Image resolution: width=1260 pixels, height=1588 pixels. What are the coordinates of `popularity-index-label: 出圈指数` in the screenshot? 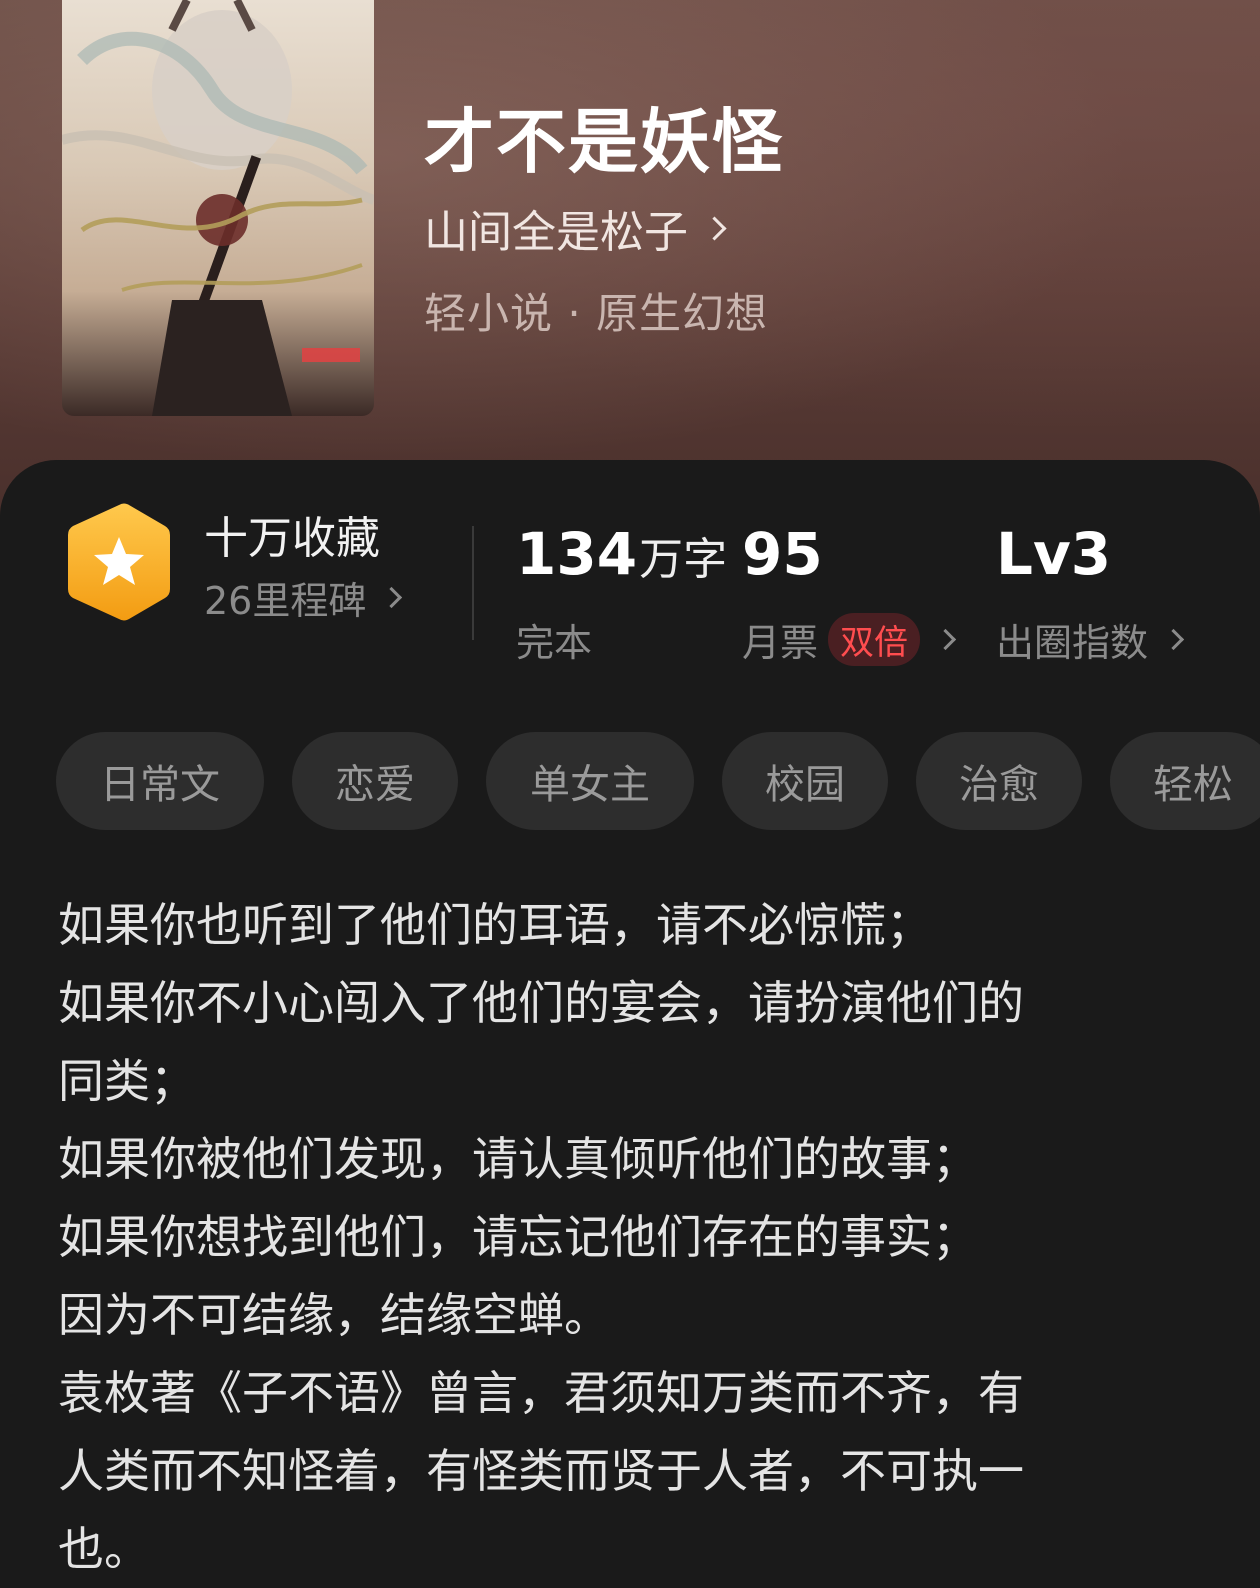 It's located at (1072, 643).